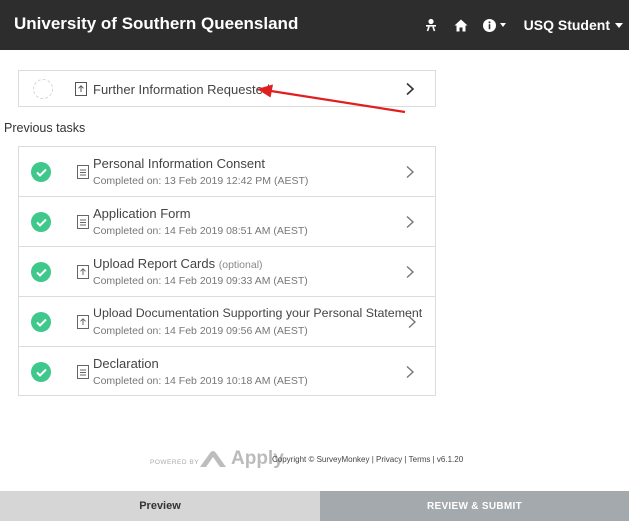 This screenshot has width=629, height=521. I want to click on info-menu, so click(495, 25).